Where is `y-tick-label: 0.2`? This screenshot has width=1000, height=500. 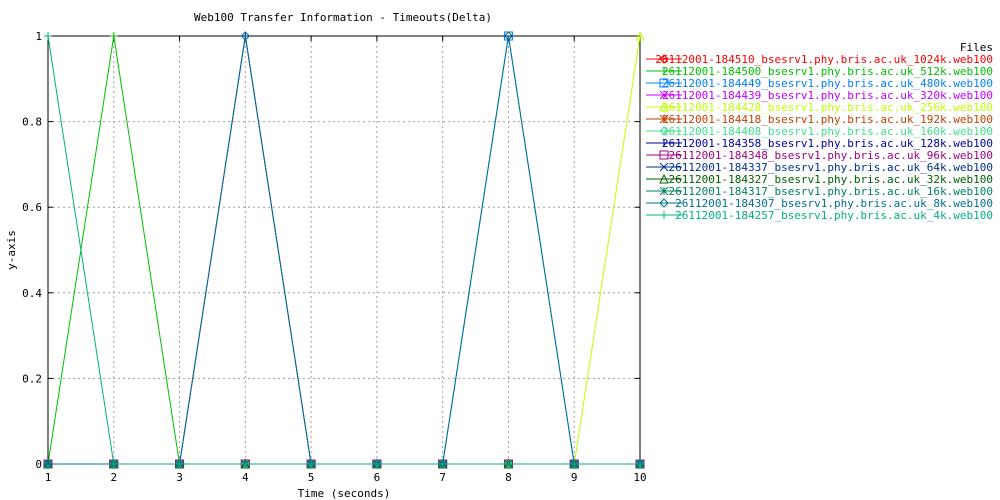
y-tick-label: 0.2 is located at coordinates (32, 378).